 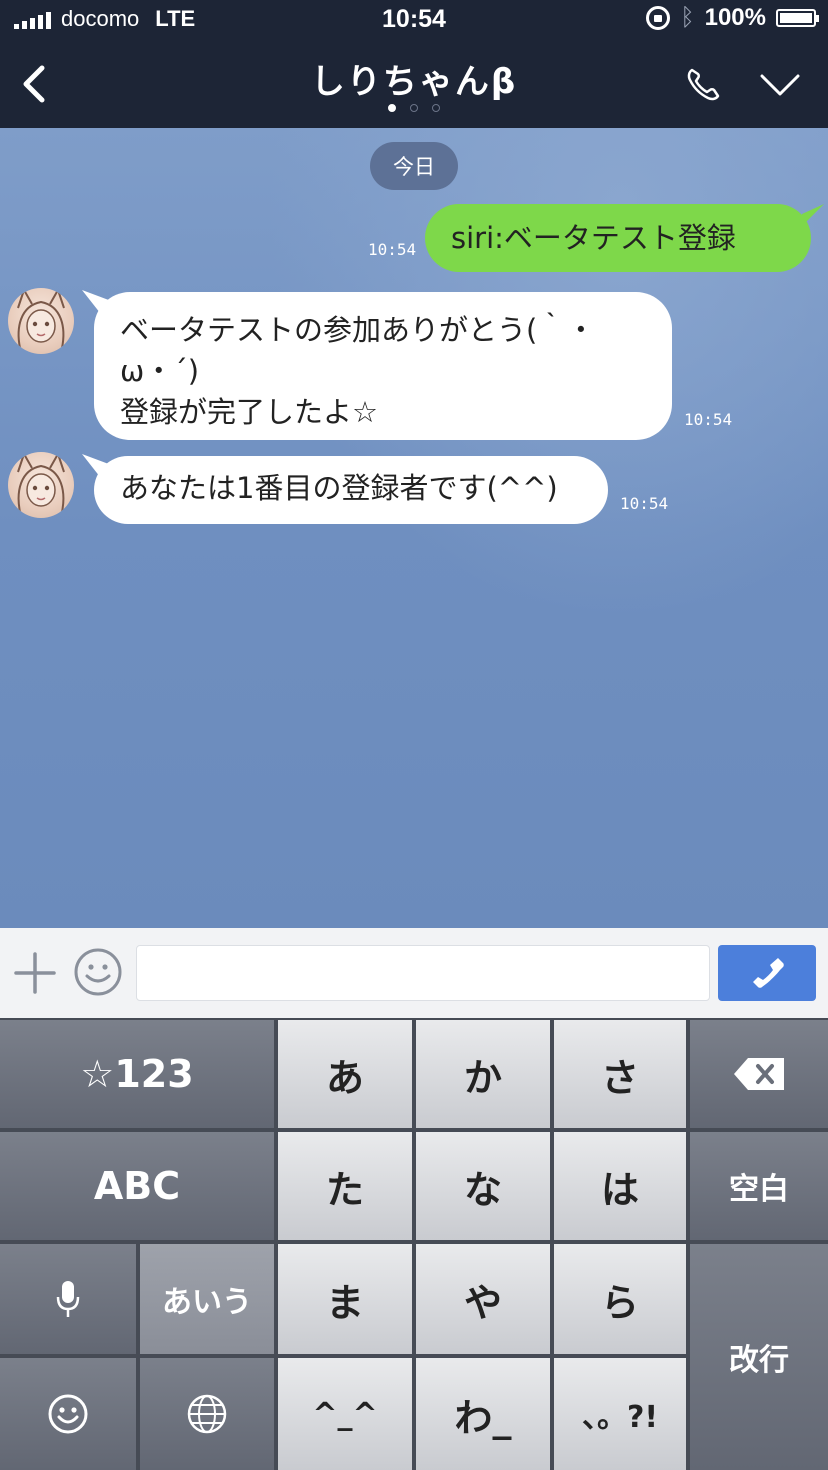 I want to click on delete-key, so click(x=759, y=1074).